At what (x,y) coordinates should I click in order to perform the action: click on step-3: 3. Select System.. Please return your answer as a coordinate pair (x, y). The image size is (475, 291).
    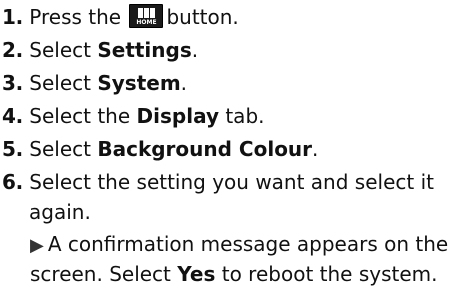
    Looking at the image, I should click on (94, 83).